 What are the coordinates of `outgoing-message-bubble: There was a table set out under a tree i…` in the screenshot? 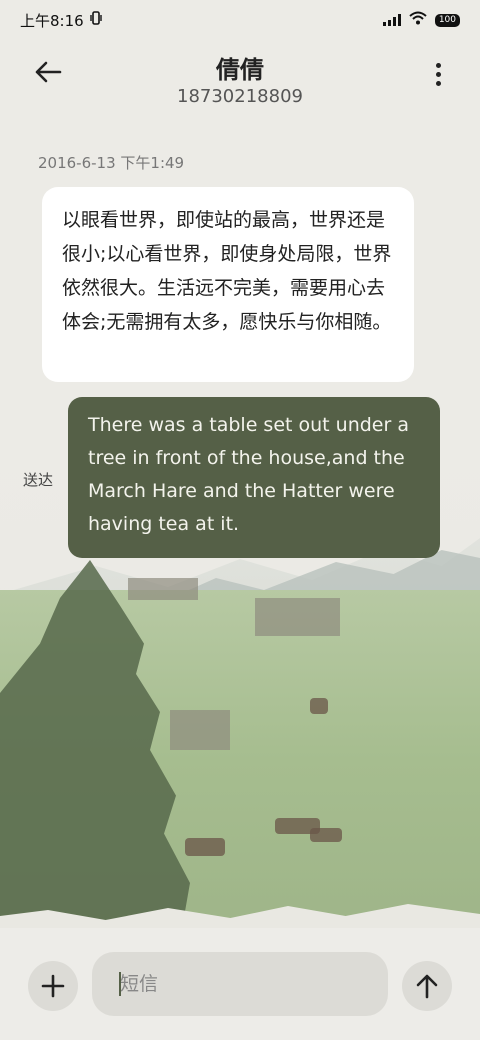 It's located at (254, 477).